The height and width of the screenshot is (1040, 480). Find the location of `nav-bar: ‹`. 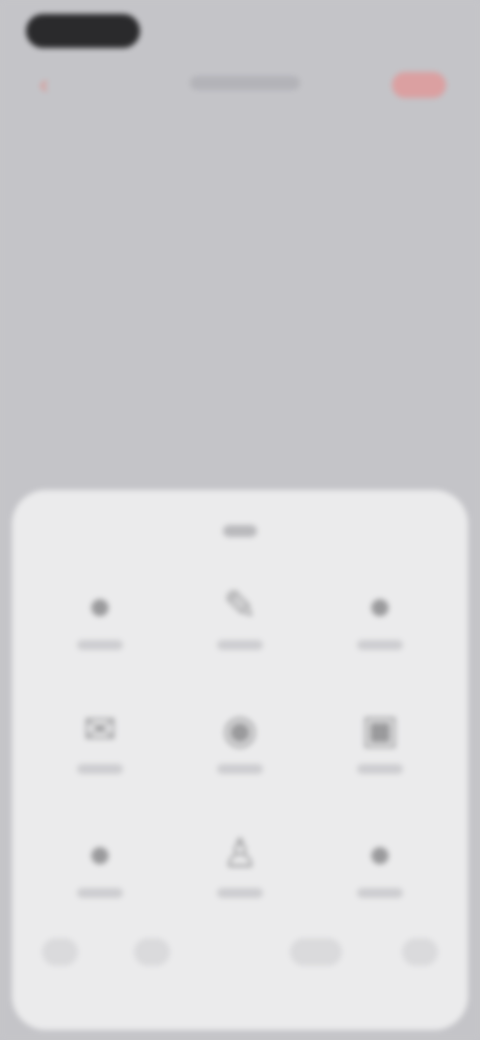

nav-bar: ‹ is located at coordinates (240, 88).